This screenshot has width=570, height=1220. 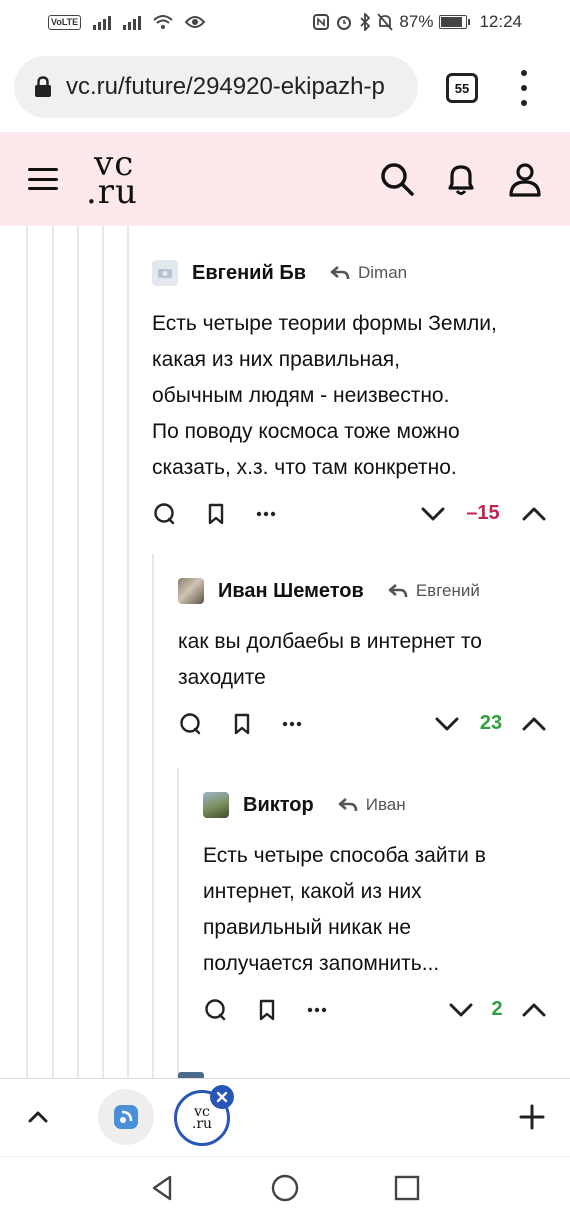 What do you see at coordinates (377, 1013) in the screenshot?
I see `comment-actions: 2` at bounding box center [377, 1013].